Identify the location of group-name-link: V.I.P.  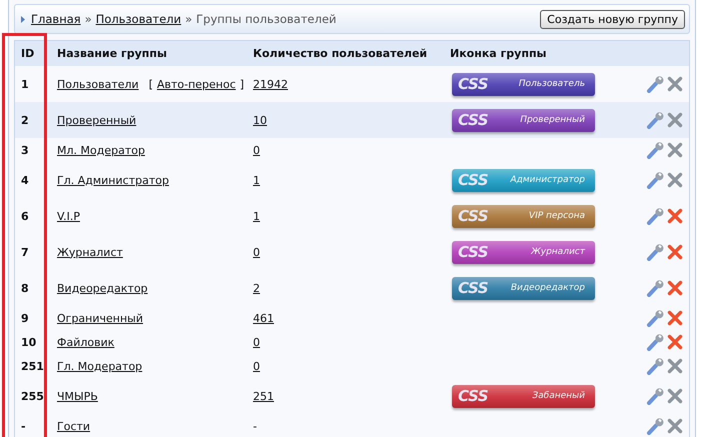
(68, 216).